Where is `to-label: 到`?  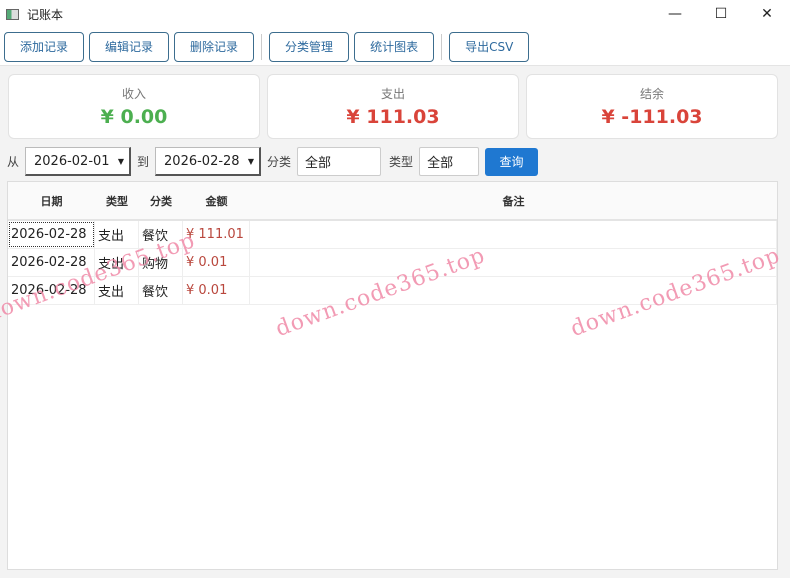 to-label: 到 is located at coordinates (143, 162).